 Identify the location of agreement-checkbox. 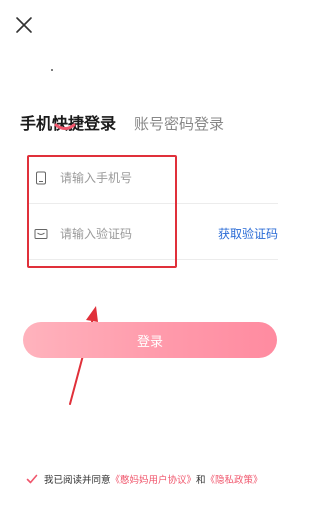
(32, 479).